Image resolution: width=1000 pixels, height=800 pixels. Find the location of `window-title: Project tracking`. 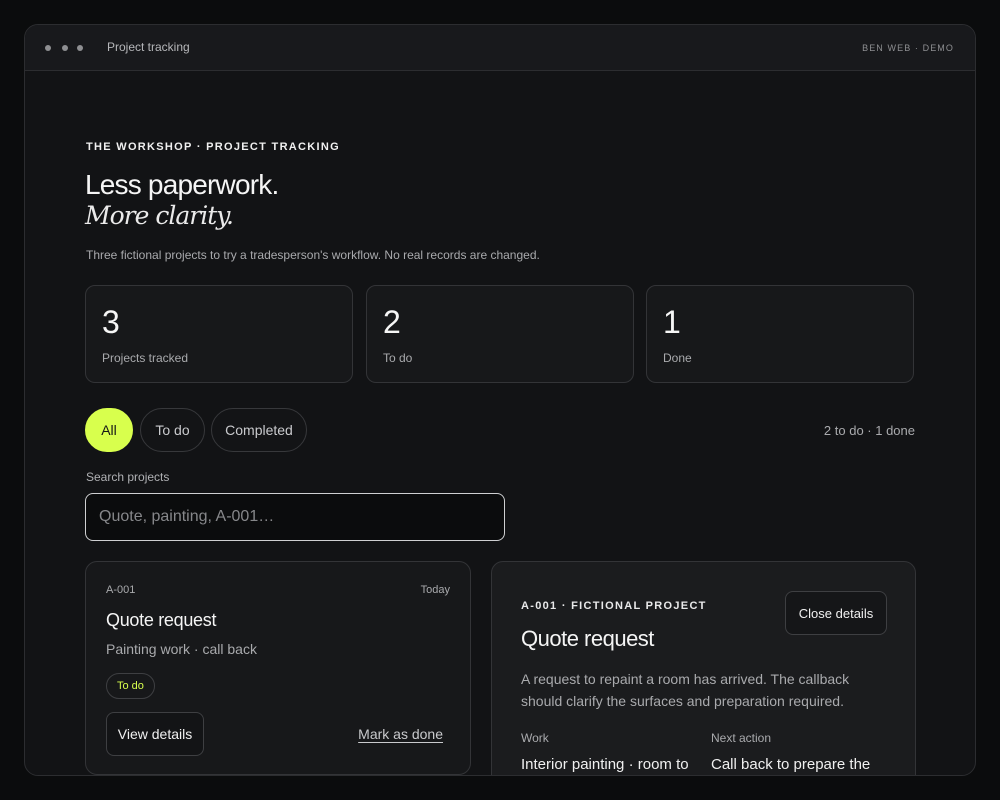

window-title: Project tracking is located at coordinates (148, 47).